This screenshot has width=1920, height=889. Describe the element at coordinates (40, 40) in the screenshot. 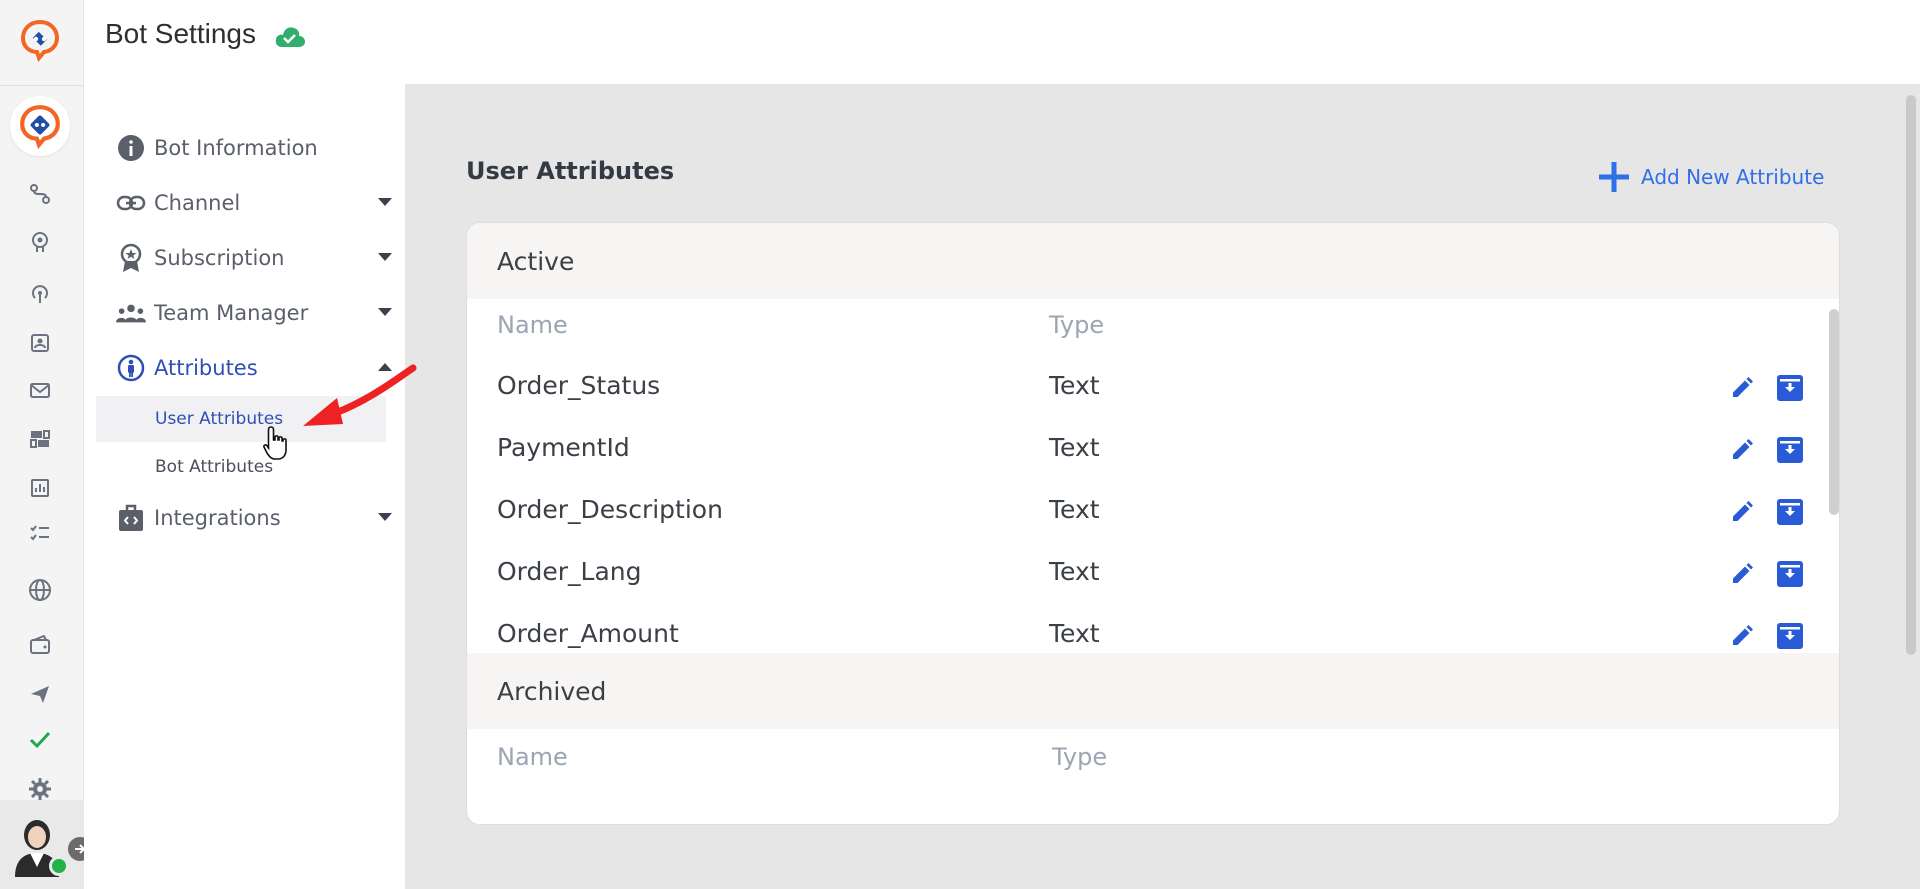

I see `app-logo-icon` at that location.